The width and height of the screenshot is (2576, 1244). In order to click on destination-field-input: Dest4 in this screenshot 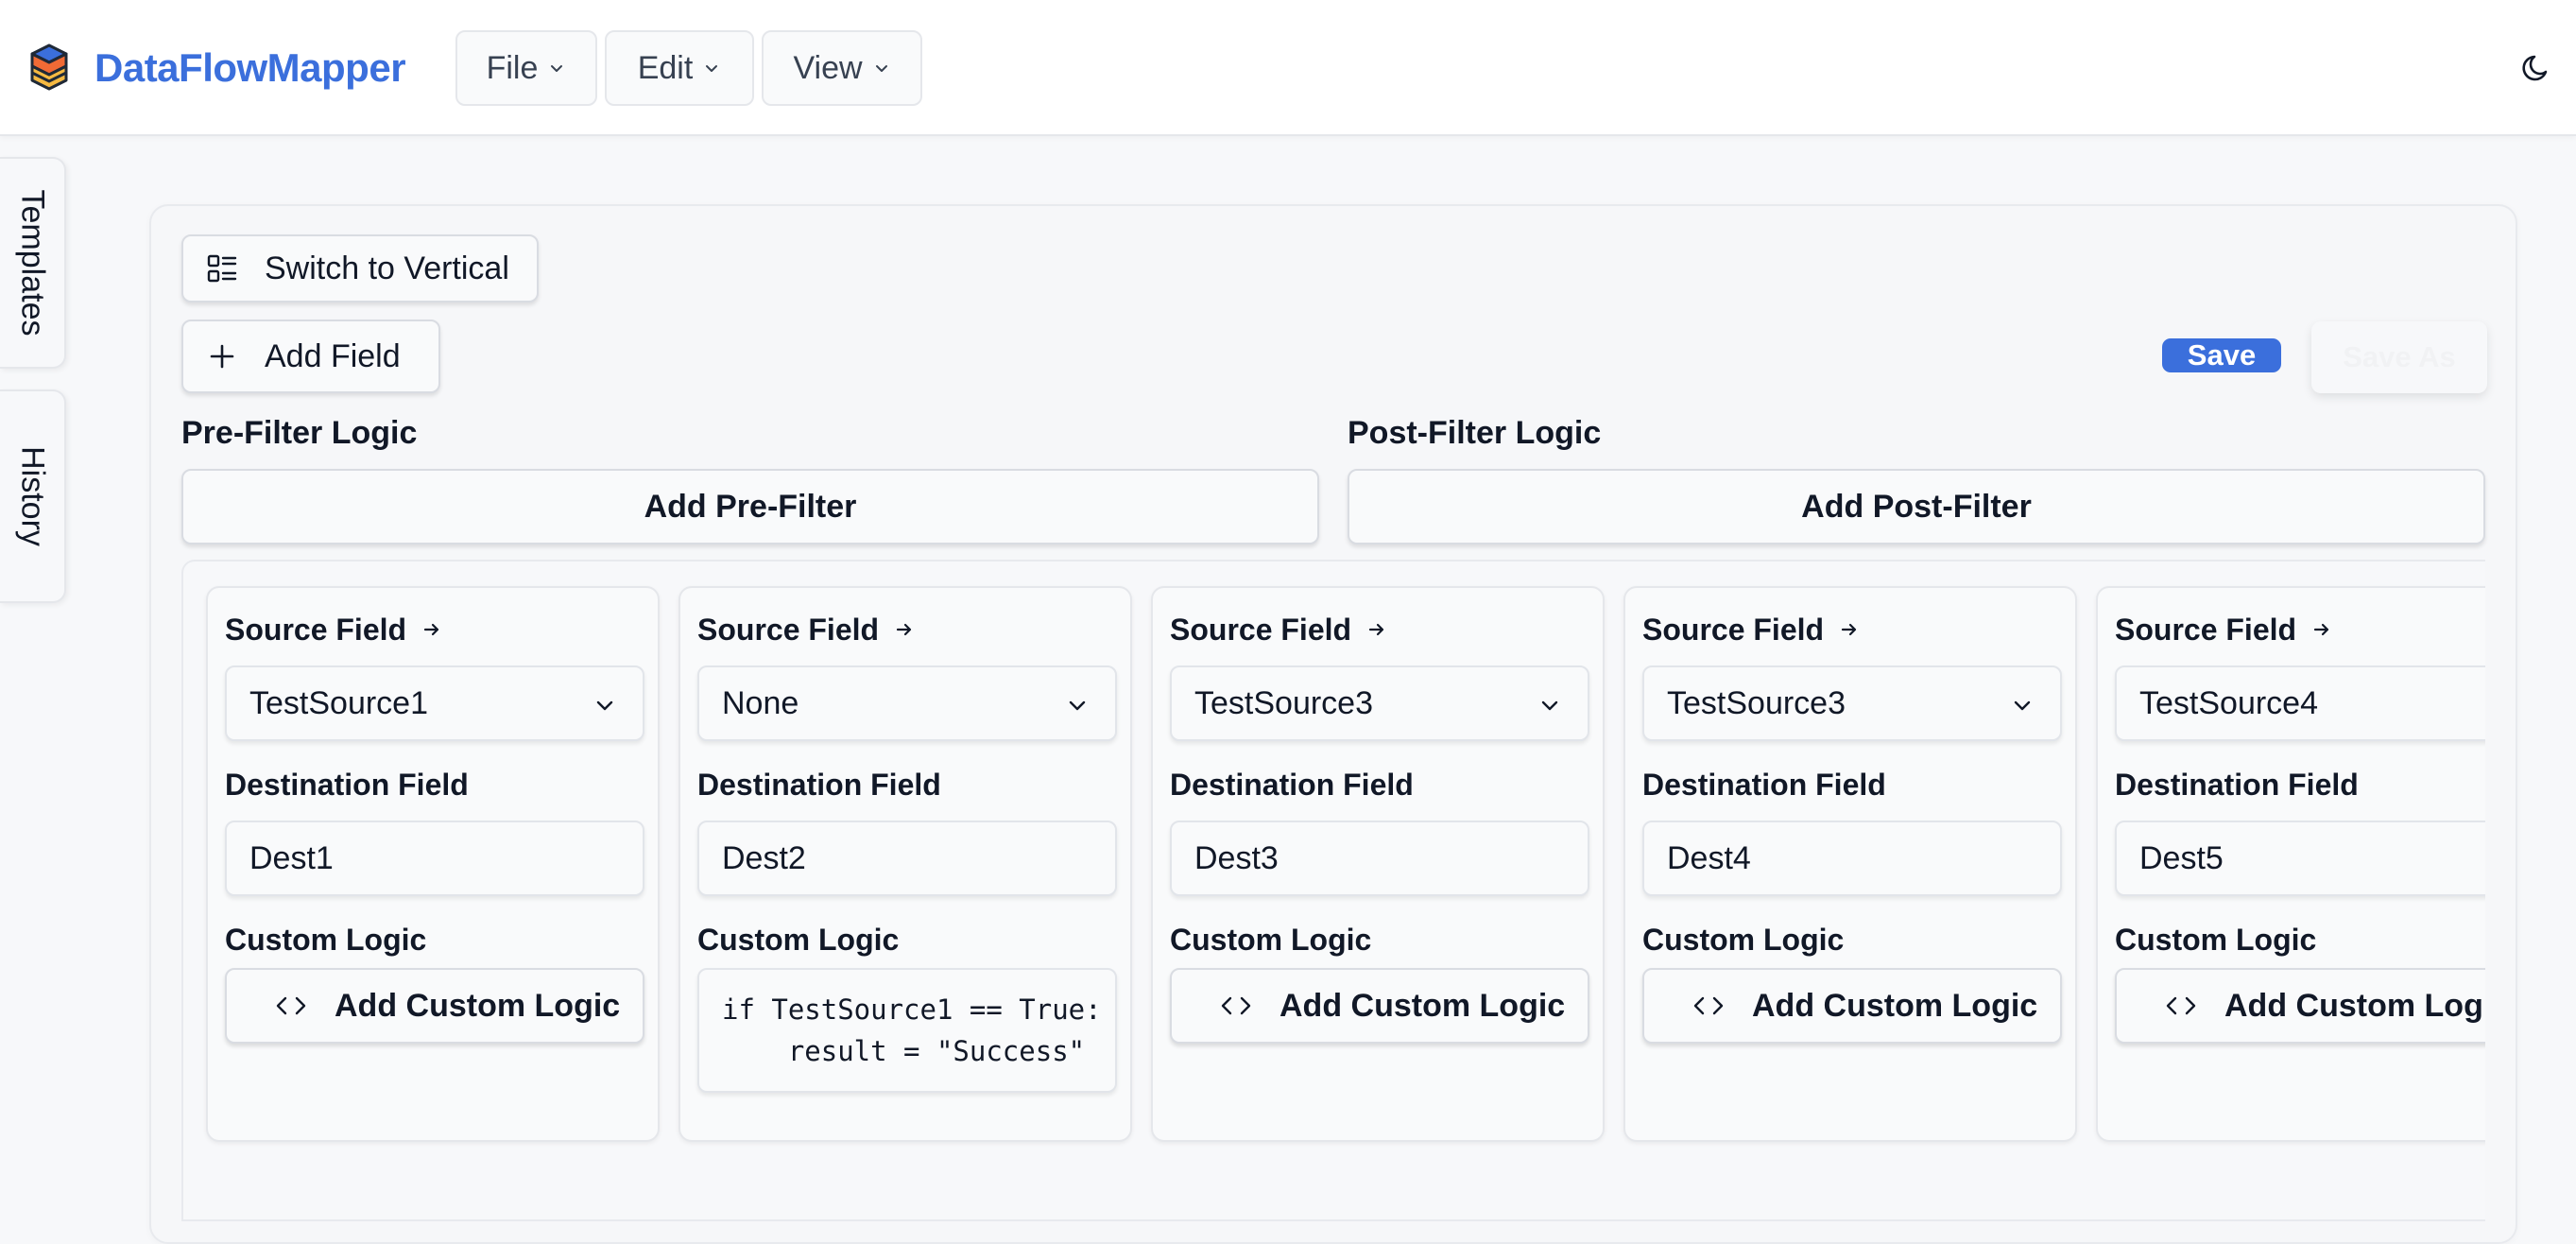, I will do `click(1852, 859)`.